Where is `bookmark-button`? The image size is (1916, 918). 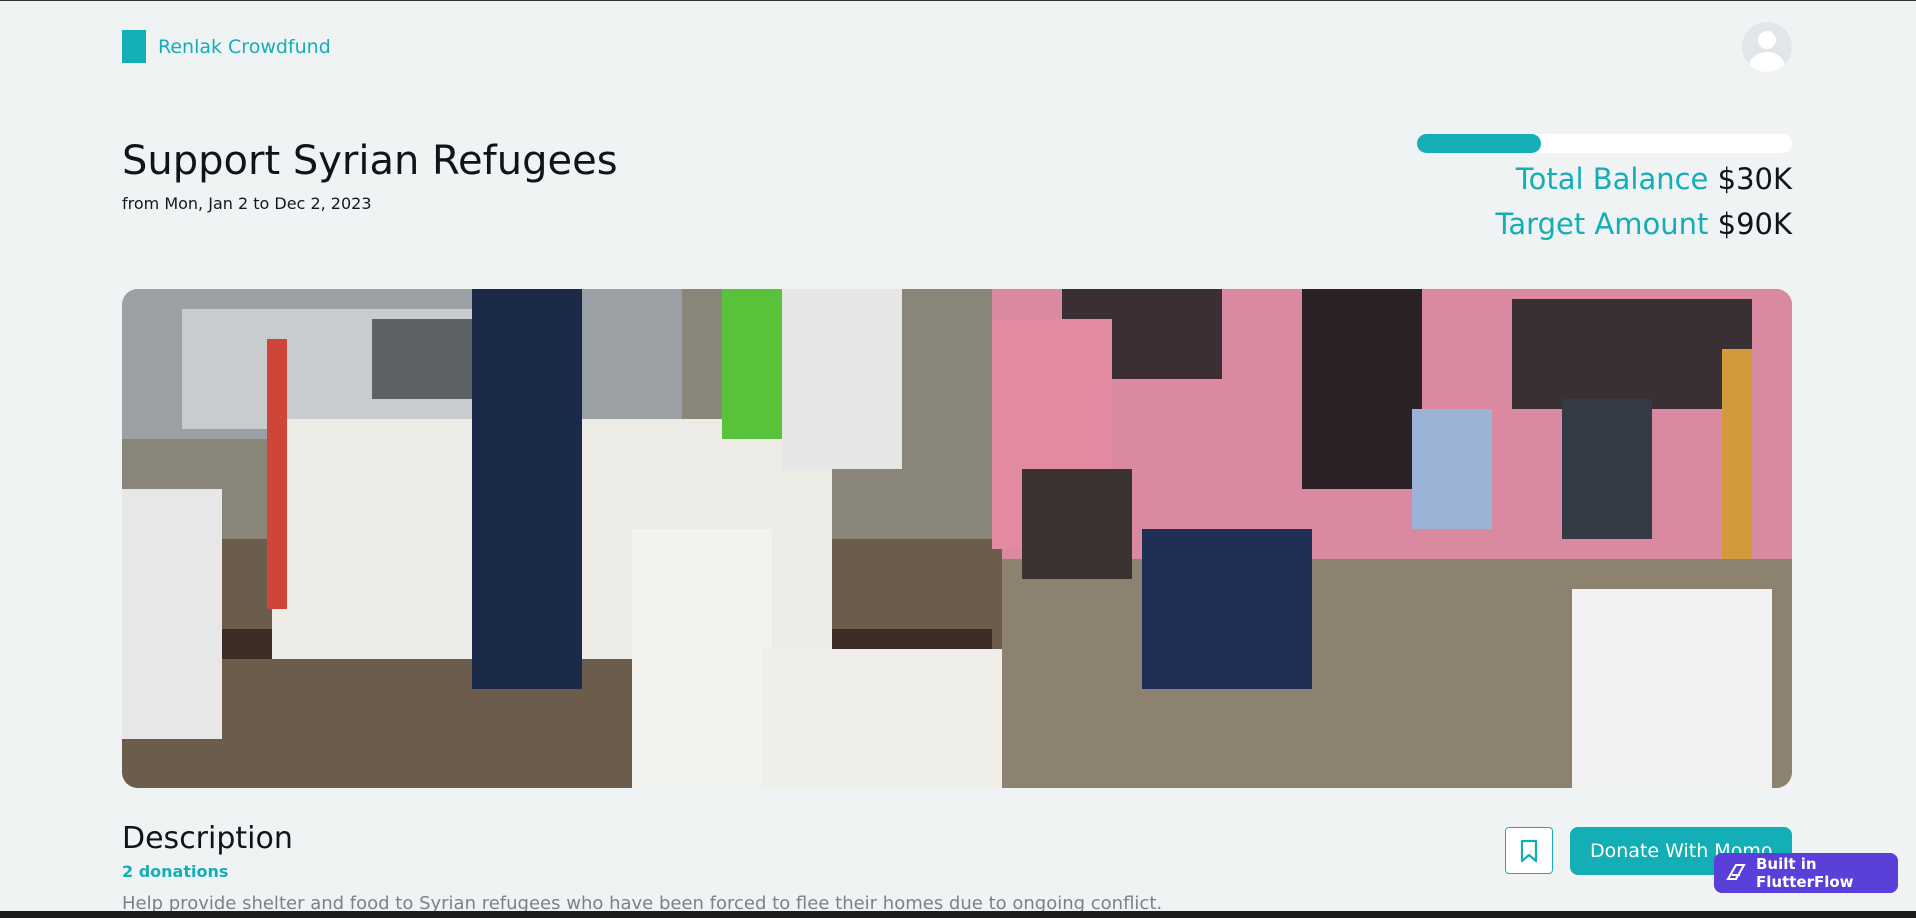
bookmark-button is located at coordinates (1529, 850).